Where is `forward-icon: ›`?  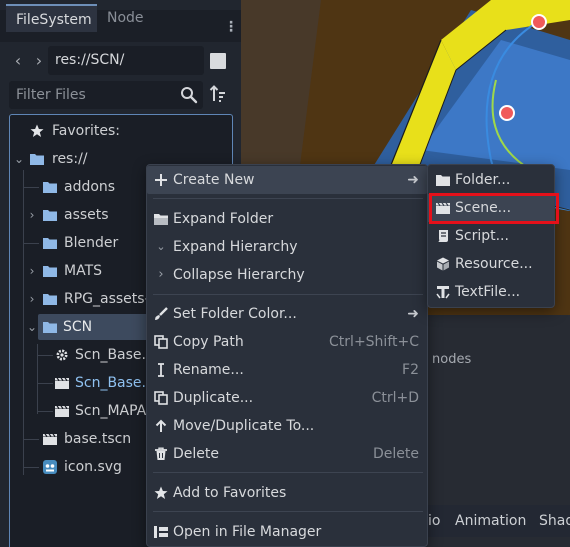 forward-icon: › is located at coordinates (39, 61).